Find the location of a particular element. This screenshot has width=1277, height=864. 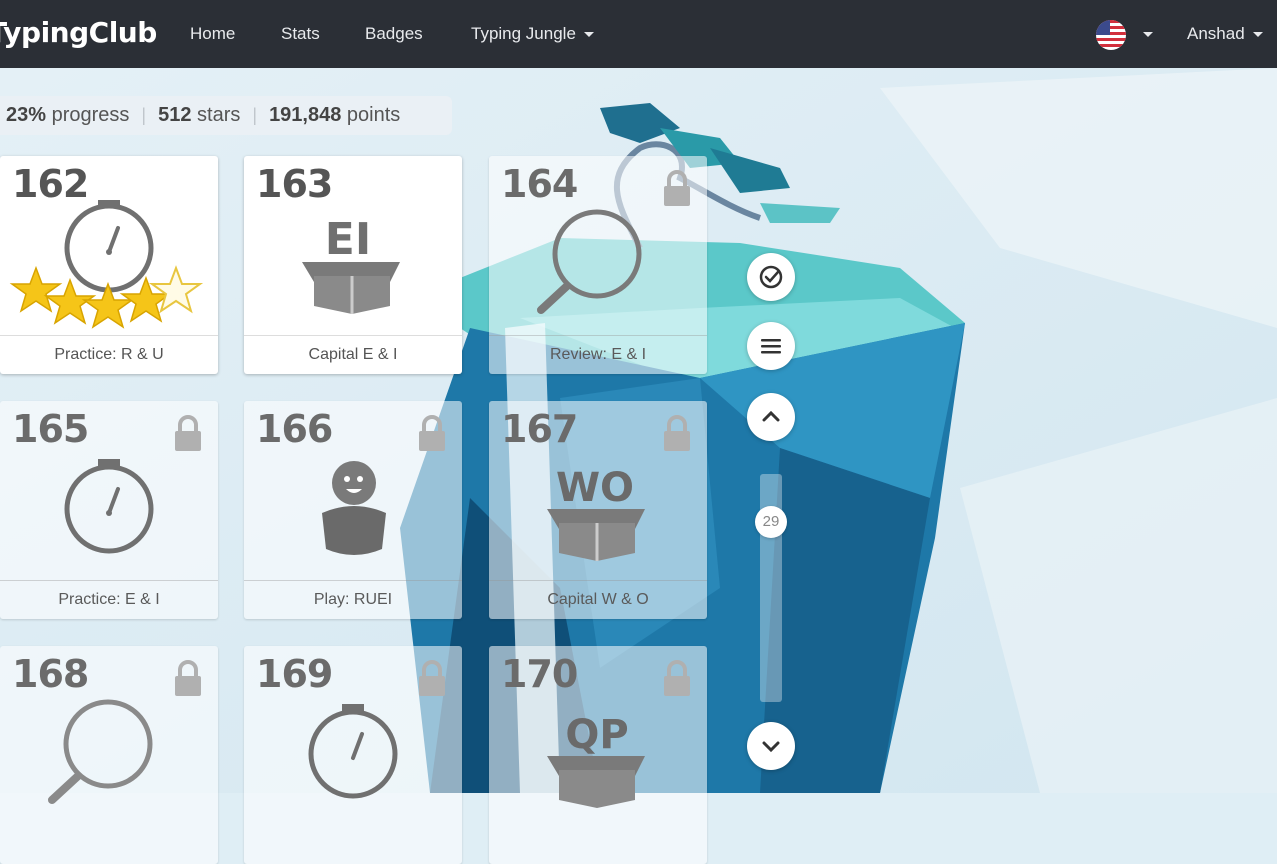

us-flag-icon is located at coordinates (1111, 35).